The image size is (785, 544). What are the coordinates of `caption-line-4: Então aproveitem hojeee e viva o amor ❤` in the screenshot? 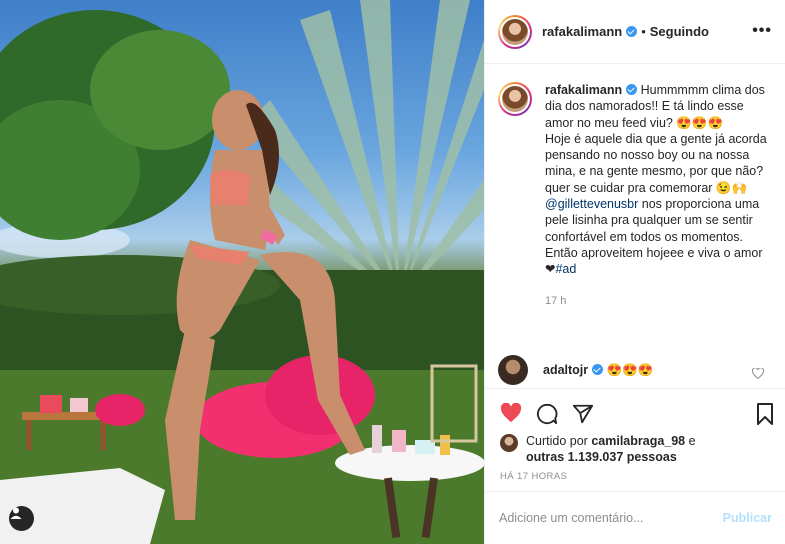 It's located at (654, 261).